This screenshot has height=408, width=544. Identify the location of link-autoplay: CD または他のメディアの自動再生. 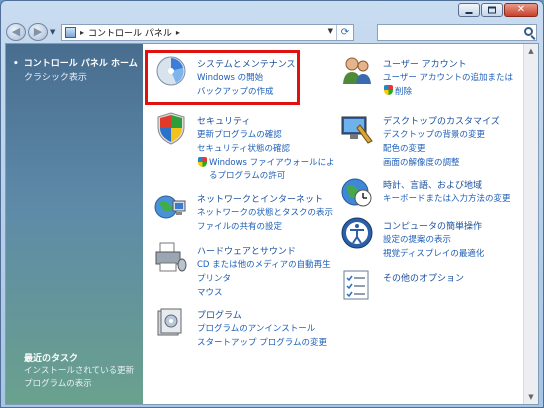
(264, 264).